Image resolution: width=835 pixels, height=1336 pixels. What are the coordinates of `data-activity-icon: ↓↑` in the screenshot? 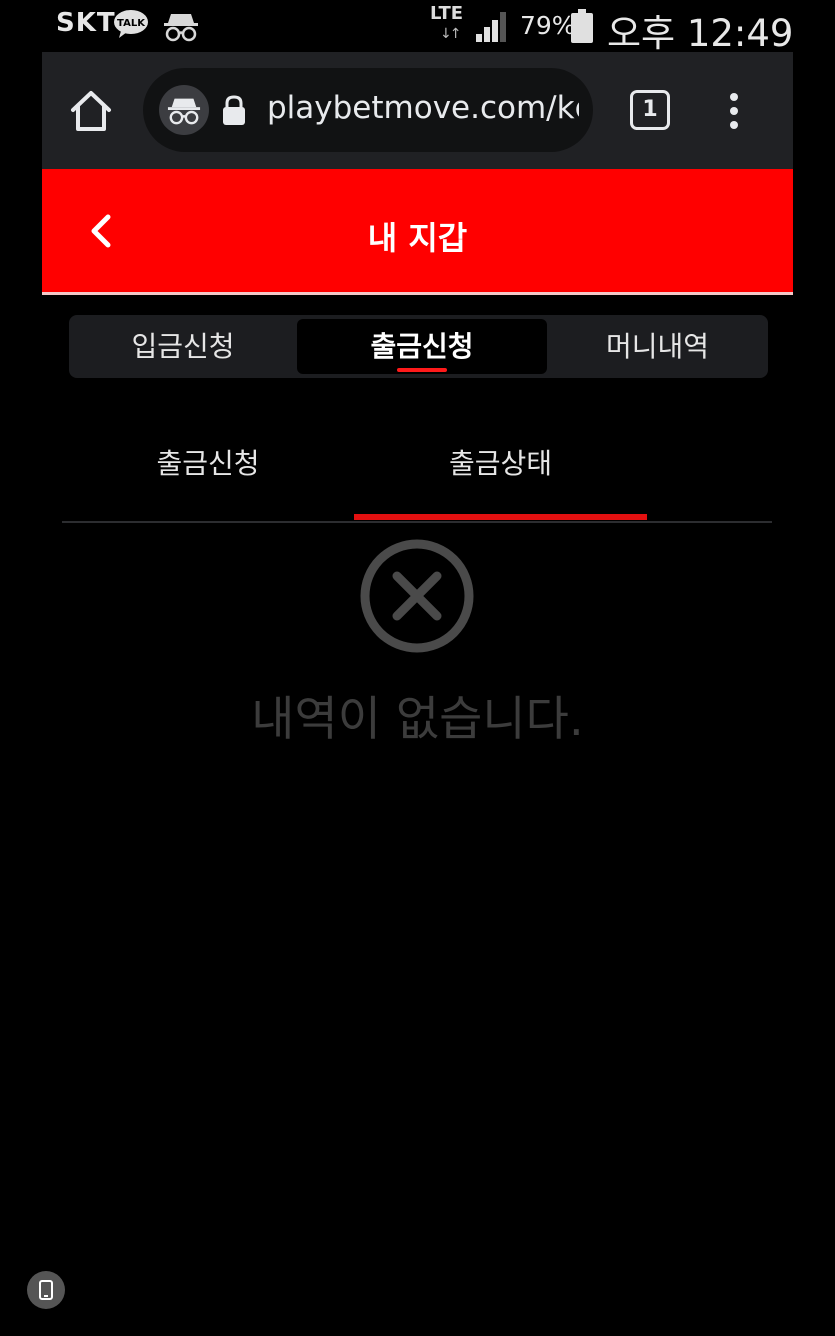 It's located at (451, 34).